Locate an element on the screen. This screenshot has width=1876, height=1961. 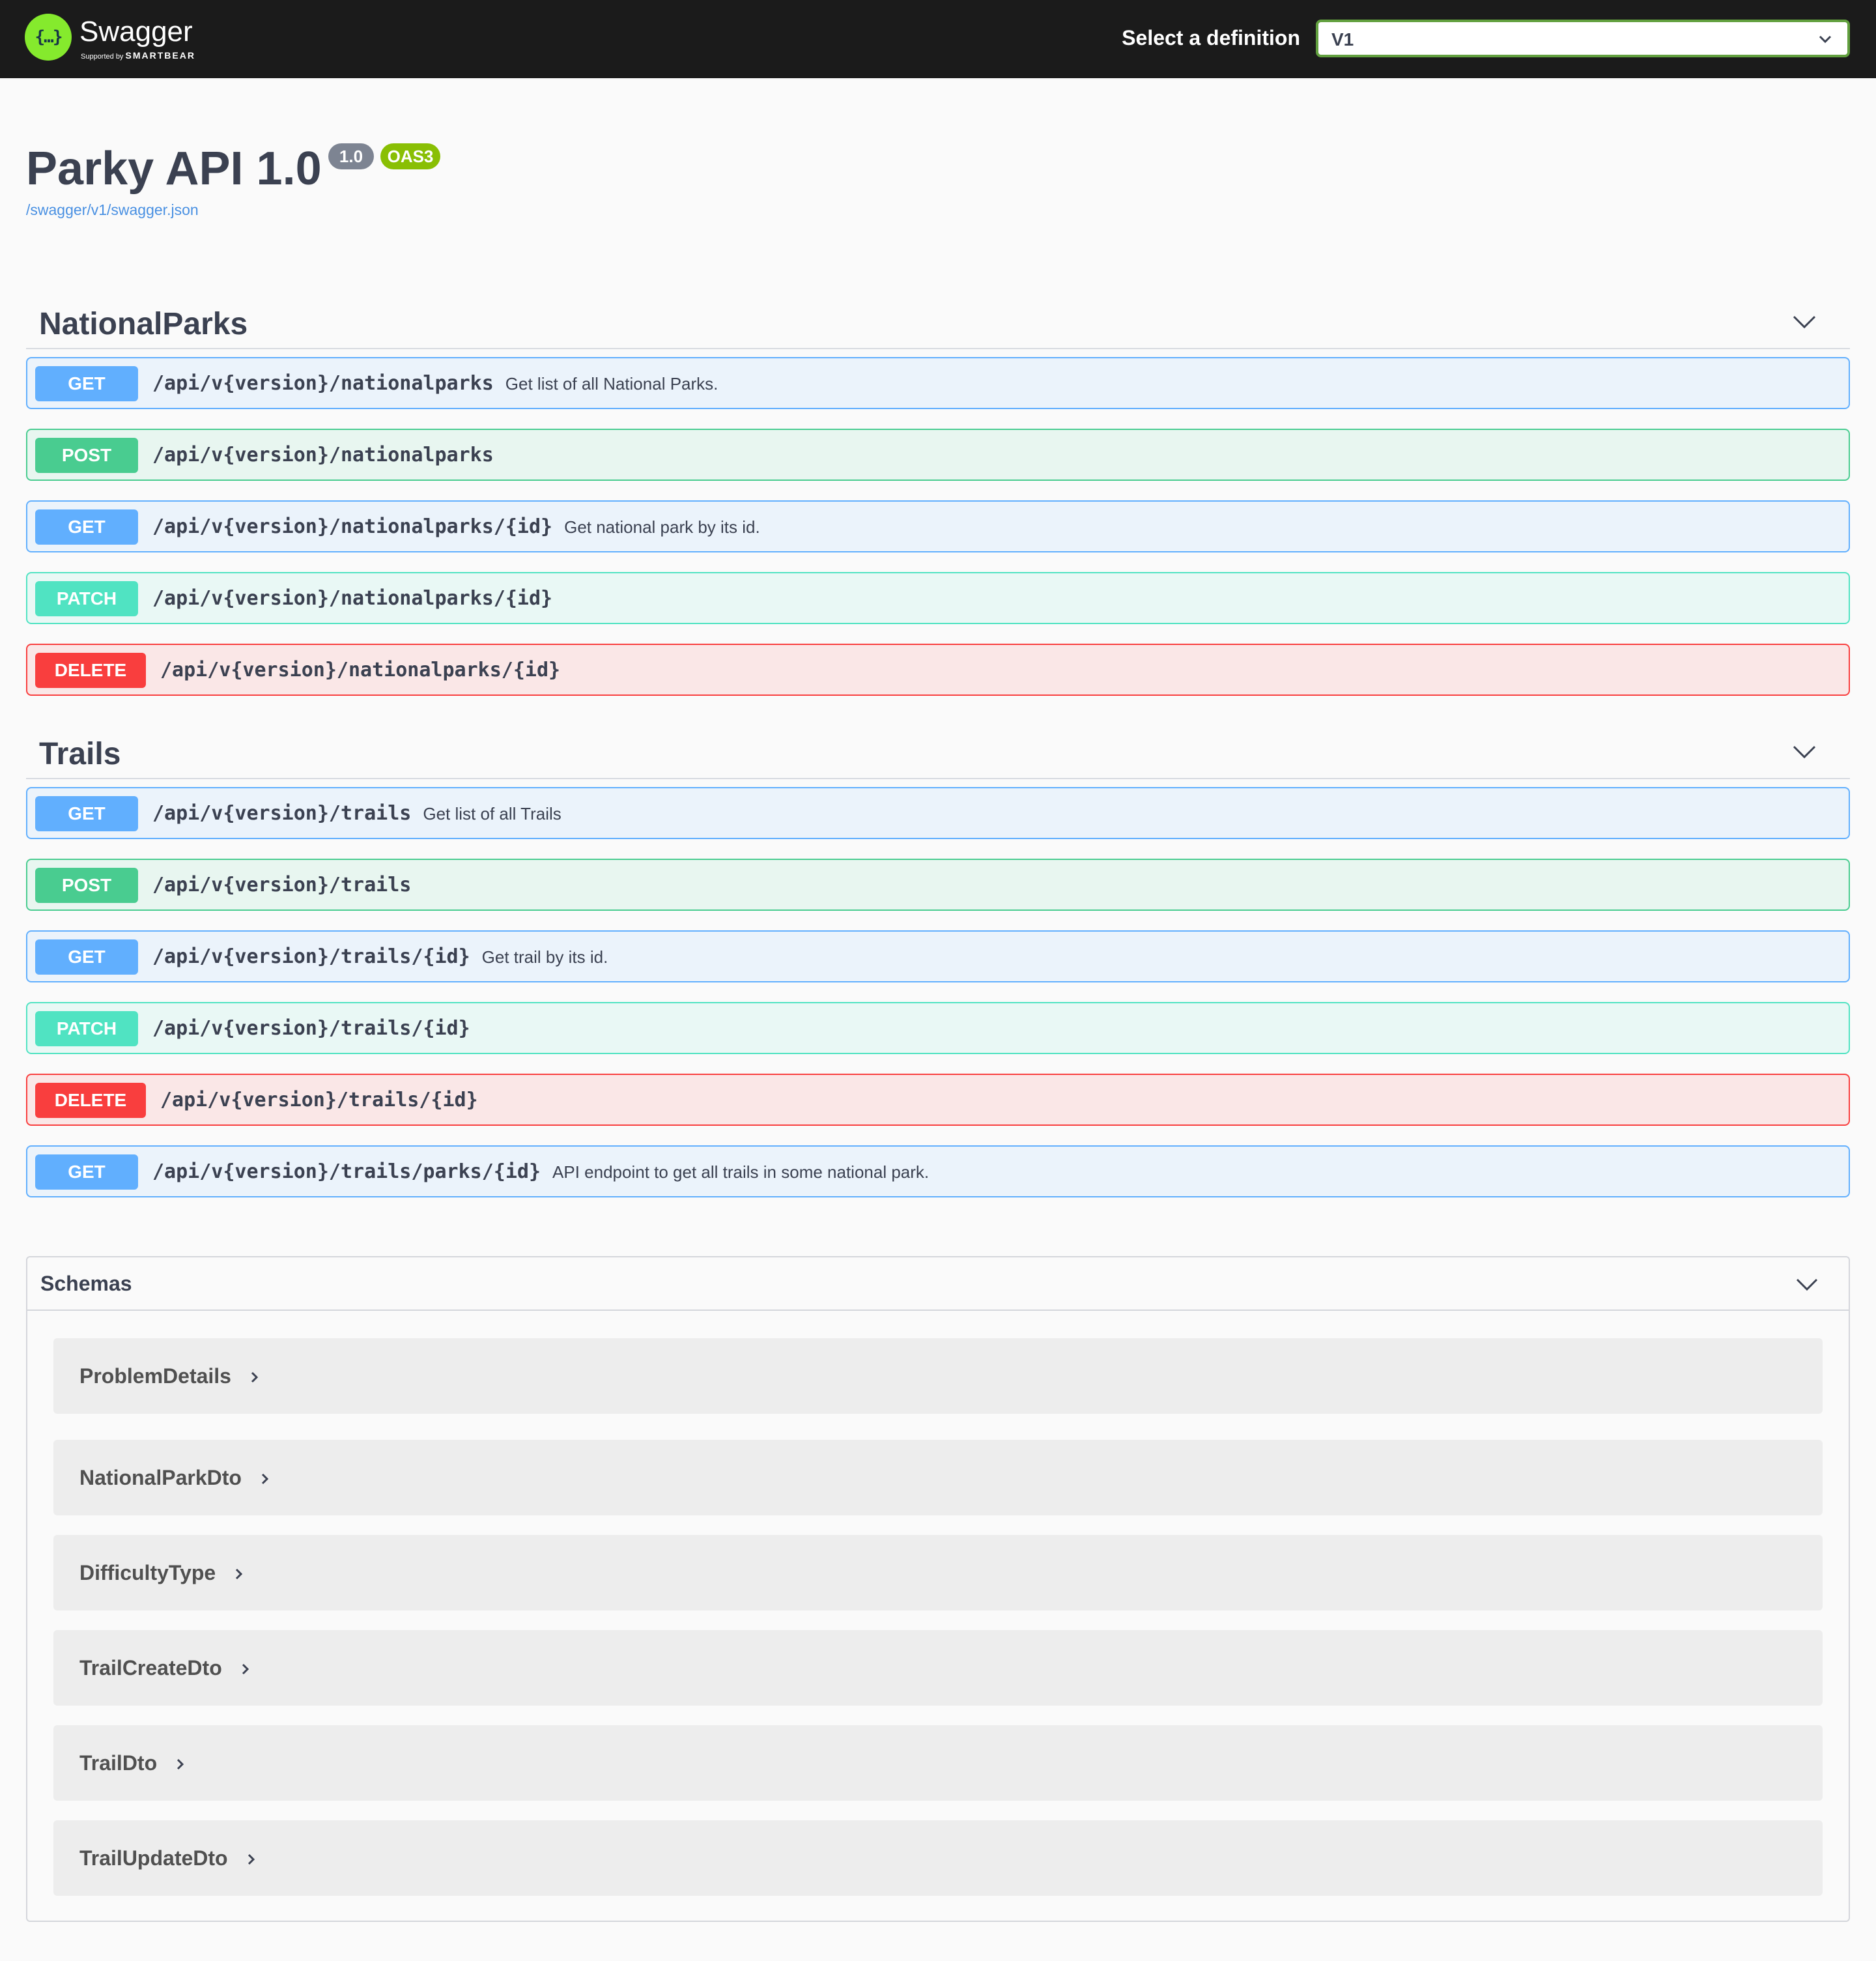
schema-model-difficultytype: DifficultyType is located at coordinates (938, 1572).